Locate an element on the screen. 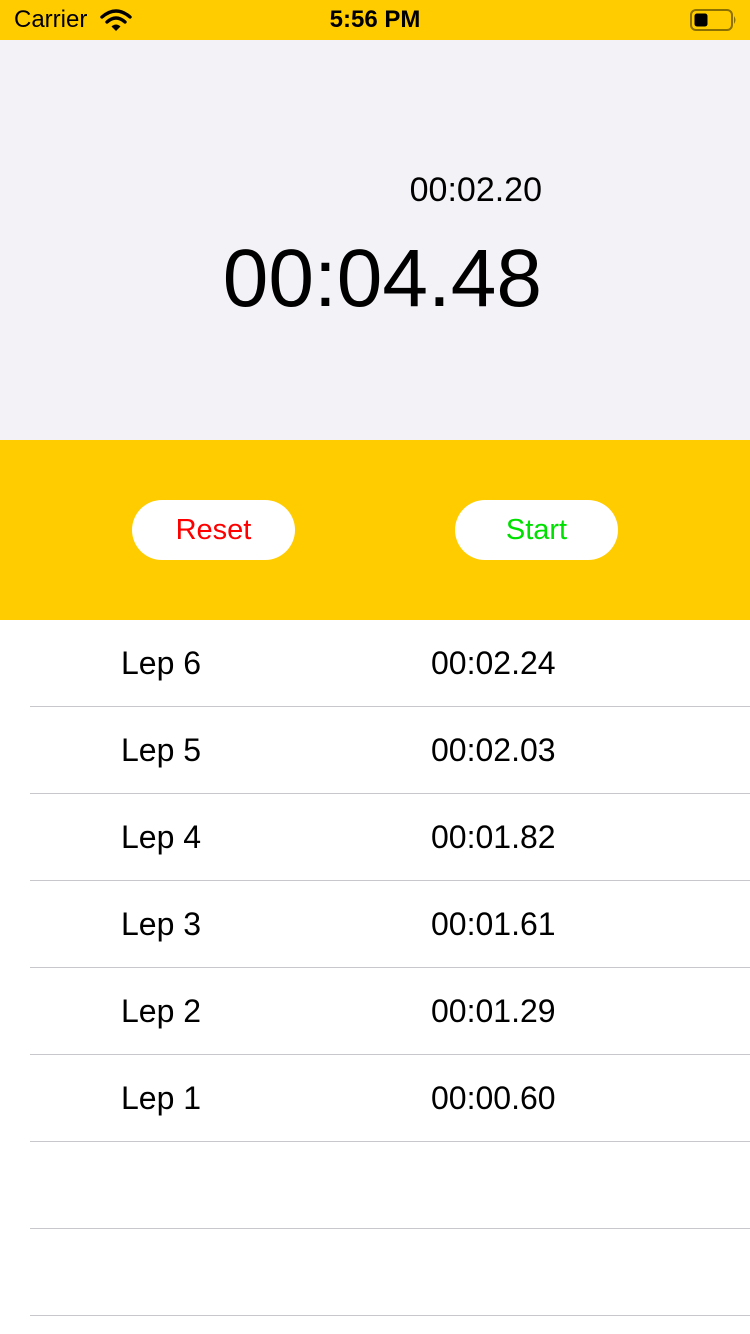 Image resolution: width=750 pixels, height=1334 pixels. lap-time: 00:02.03 is located at coordinates (493, 750).